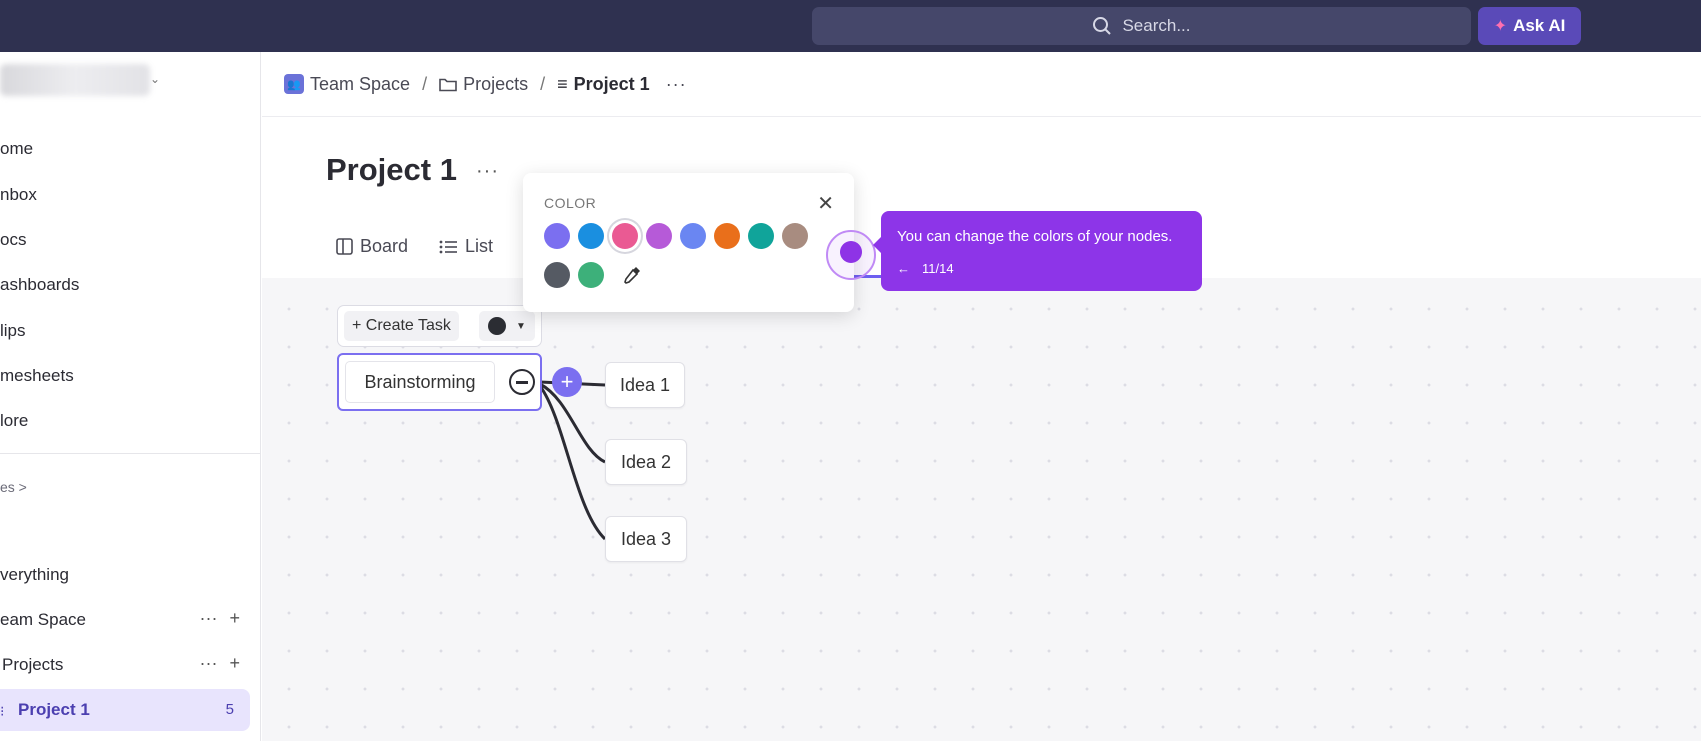  I want to click on breadcrumb-team-space: 👥 Team Space, so click(347, 84).